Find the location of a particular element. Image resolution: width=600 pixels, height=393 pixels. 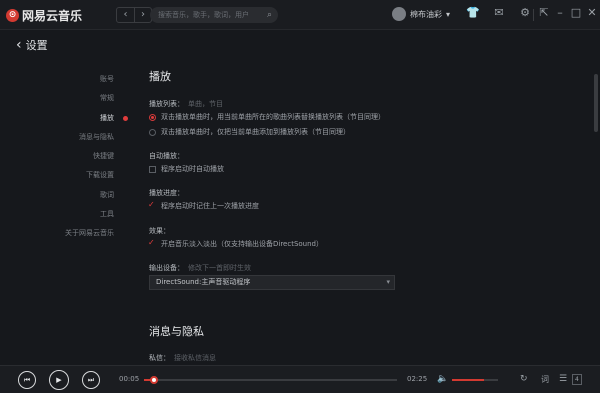

progress-knob is located at coordinates (154, 380).